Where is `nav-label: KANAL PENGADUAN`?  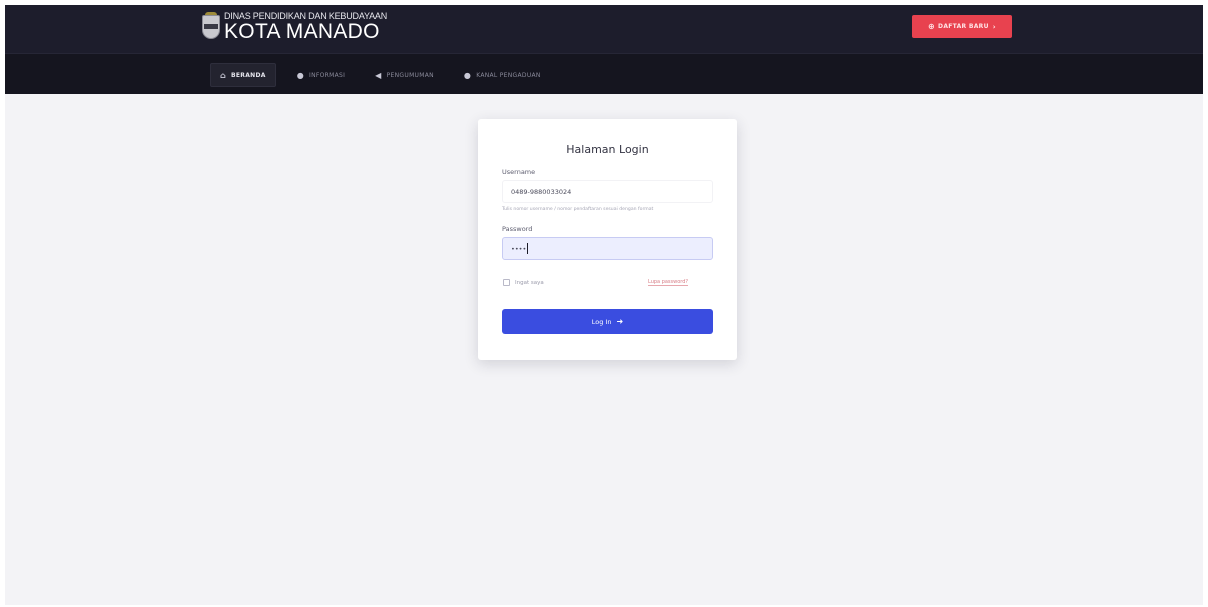
nav-label: KANAL PENGADUAN is located at coordinates (508, 75).